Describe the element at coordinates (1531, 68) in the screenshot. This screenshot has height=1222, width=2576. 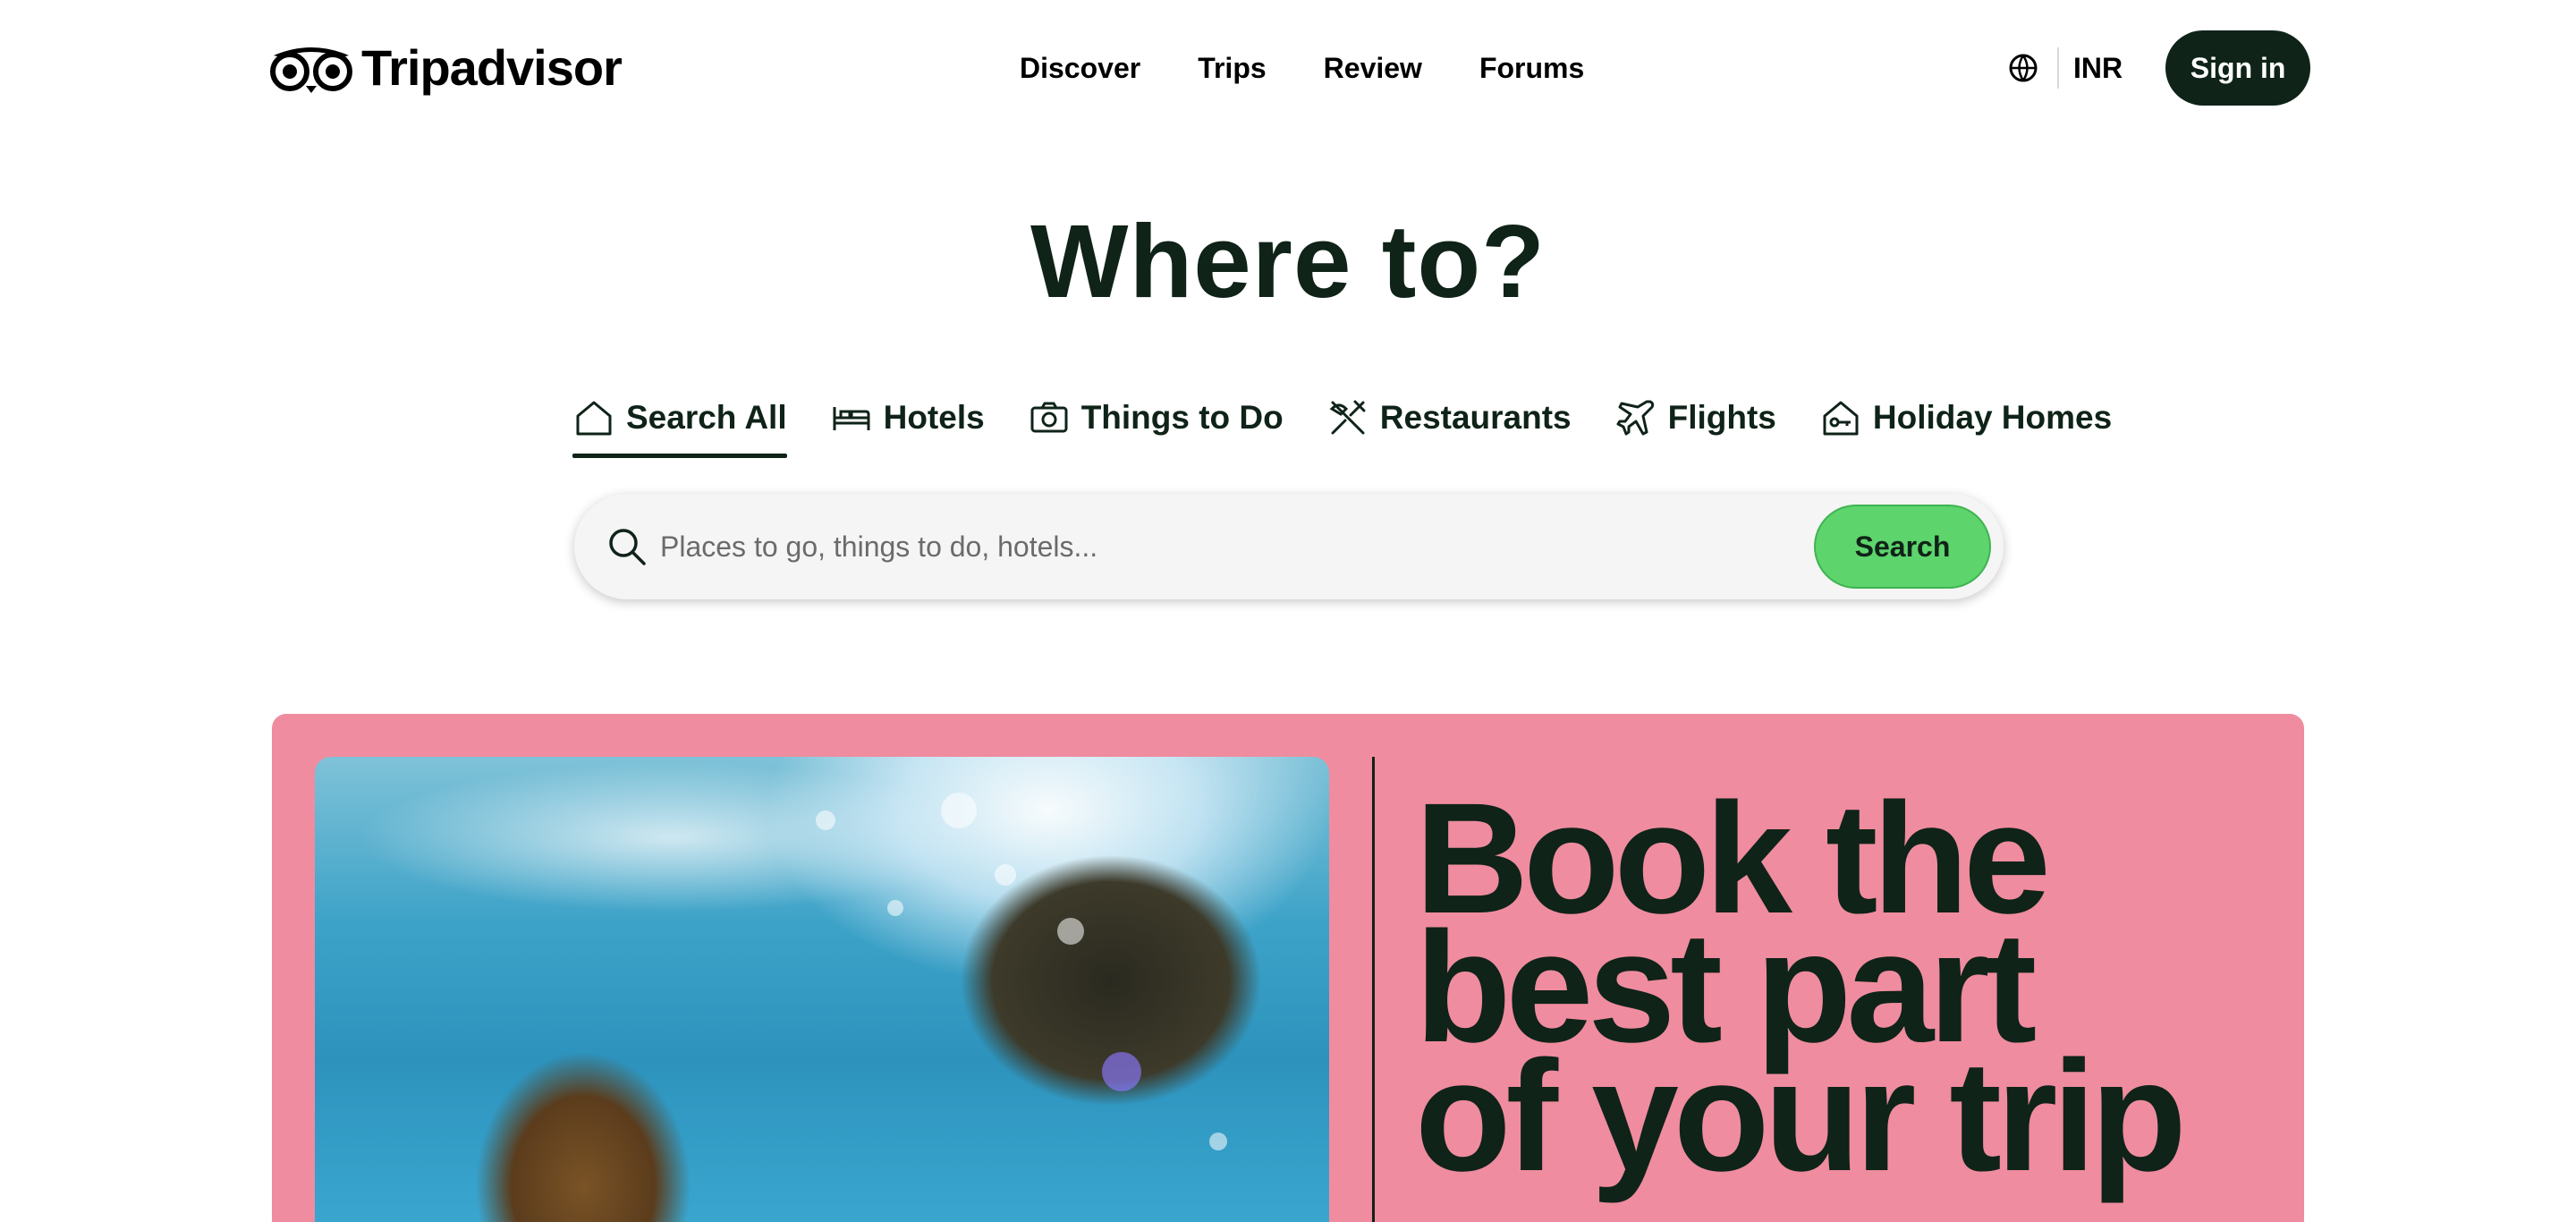
I see `nav-forums: Forums` at that location.